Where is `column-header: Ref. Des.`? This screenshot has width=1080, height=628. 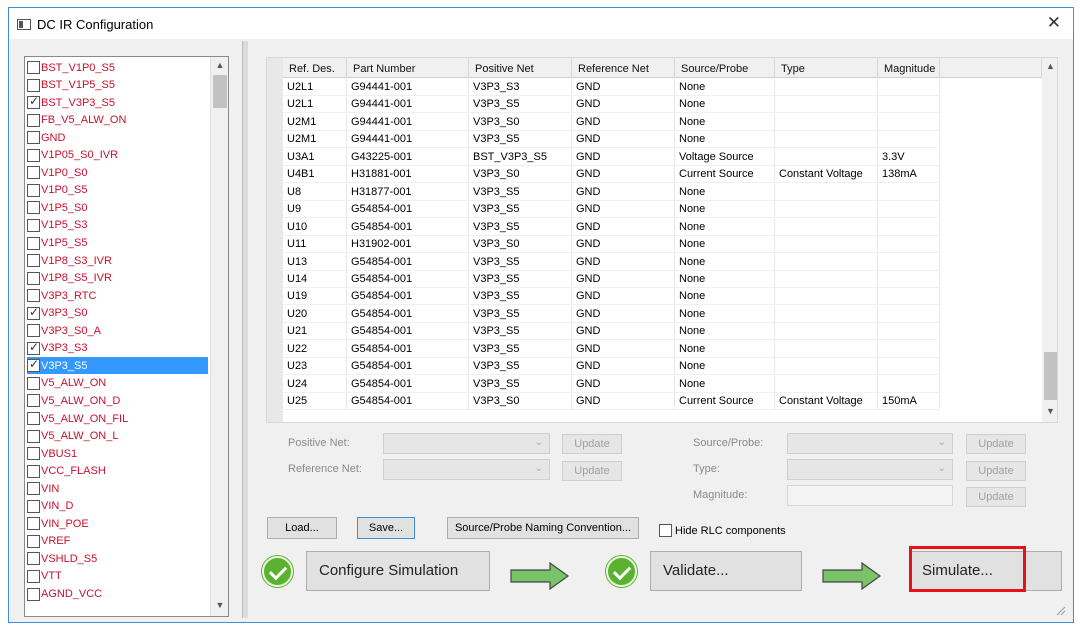 column-header: Ref. Des. is located at coordinates (315, 68).